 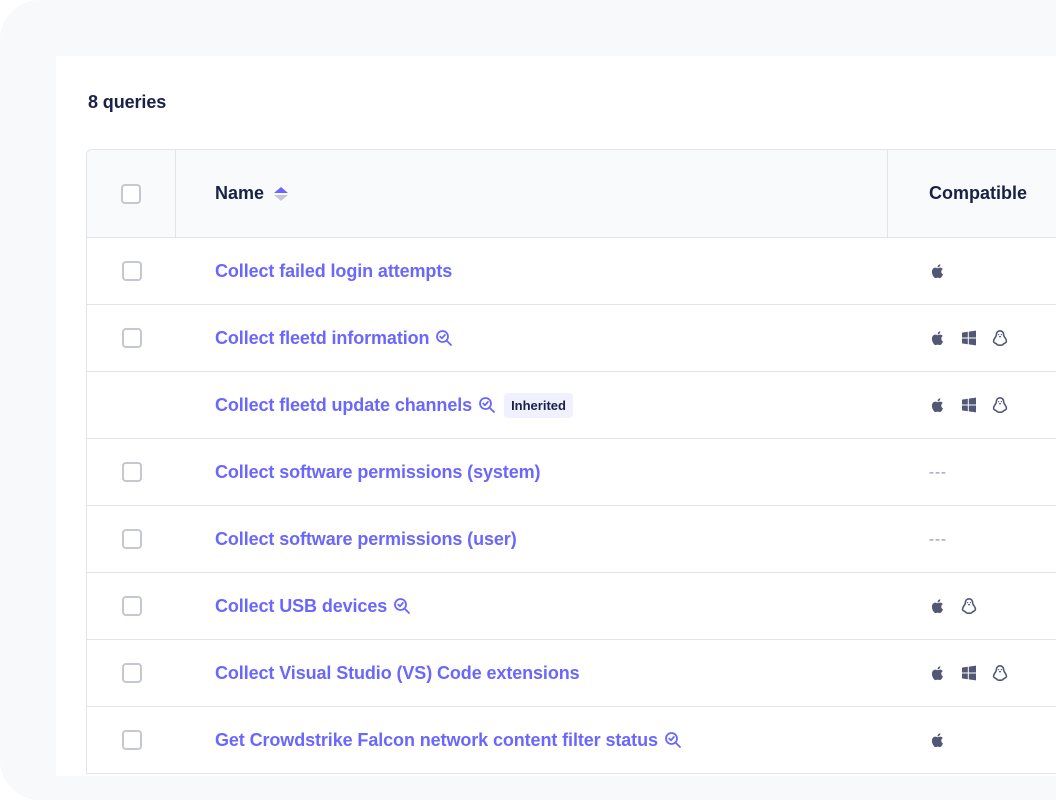 What do you see at coordinates (322, 338) in the screenshot?
I see `query-name-link: Collect fleetd information` at bounding box center [322, 338].